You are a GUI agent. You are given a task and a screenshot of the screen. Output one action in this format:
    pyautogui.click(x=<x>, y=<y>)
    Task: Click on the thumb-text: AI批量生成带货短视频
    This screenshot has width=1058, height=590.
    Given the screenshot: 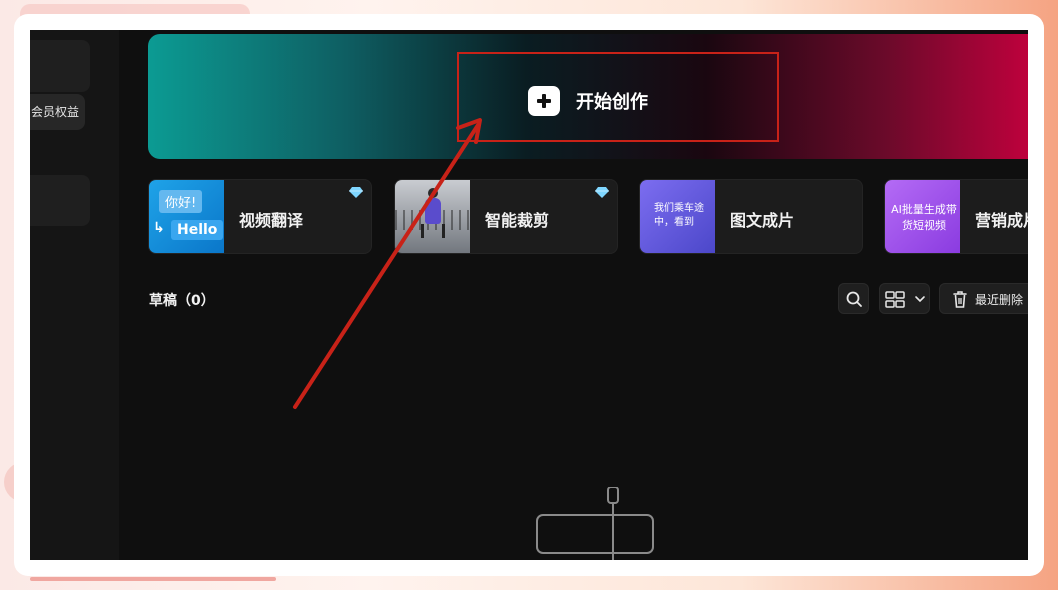 What is the action you would take?
    pyautogui.click(x=924, y=217)
    